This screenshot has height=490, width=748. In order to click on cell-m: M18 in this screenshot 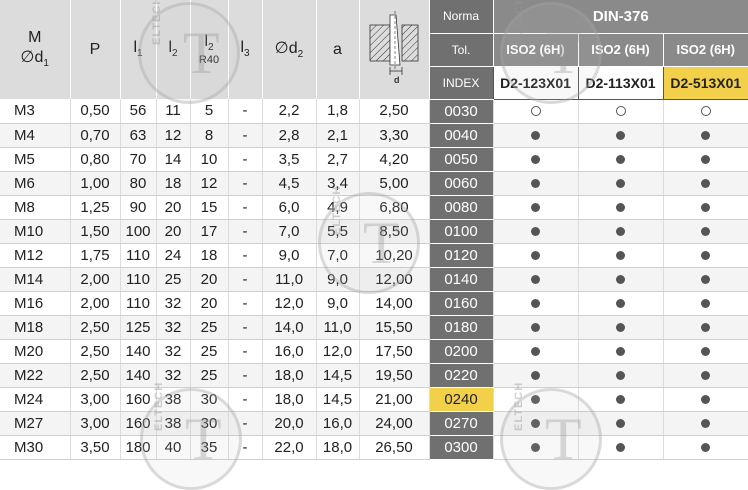, I will do `click(35, 327)`.